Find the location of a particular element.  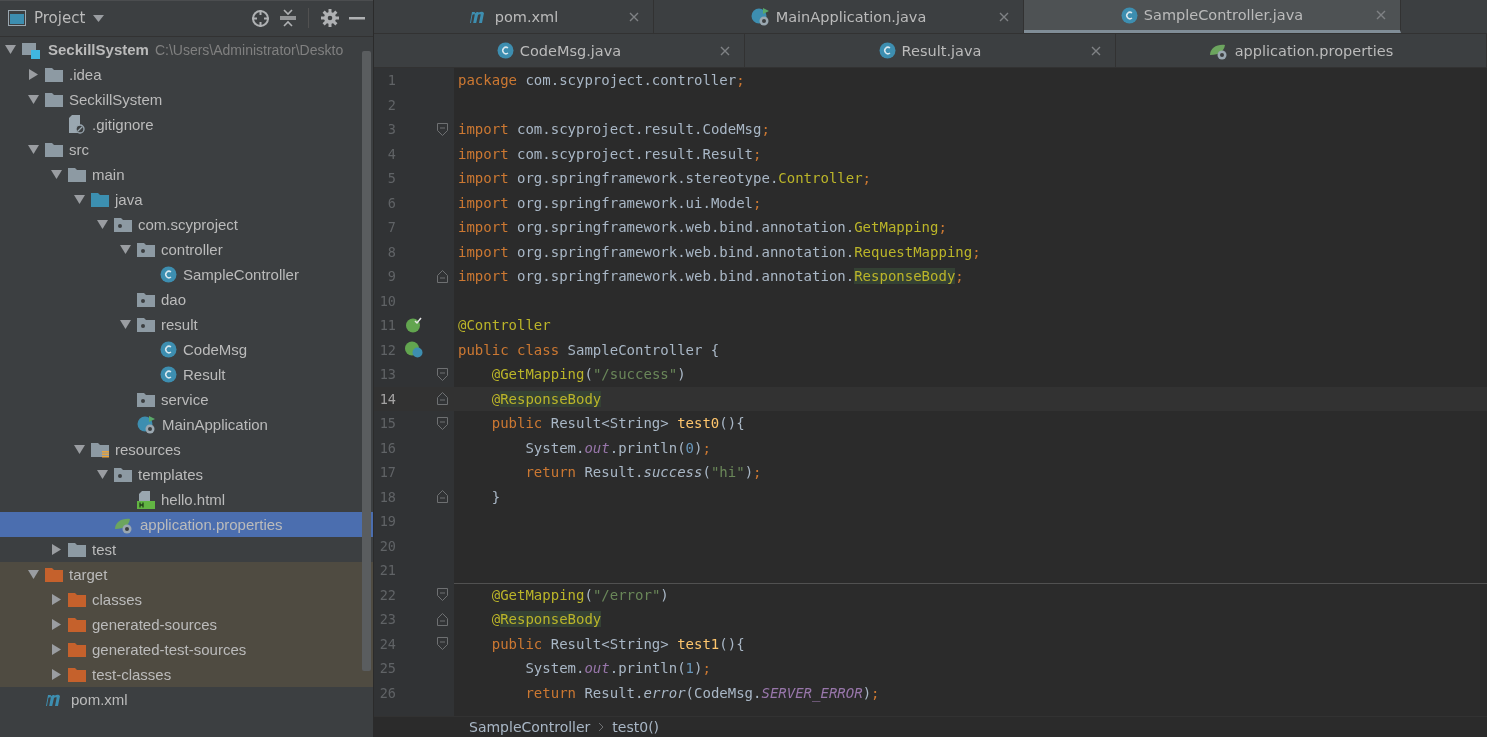

tree-item: MainApplication is located at coordinates (186, 424).